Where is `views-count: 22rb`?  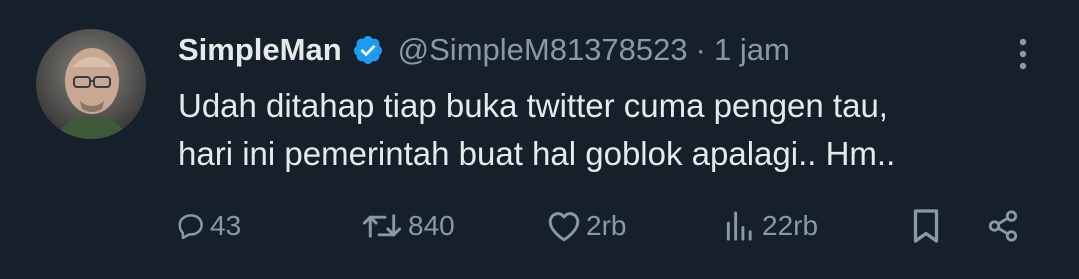
views-count: 22rb is located at coordinates (790, 225).